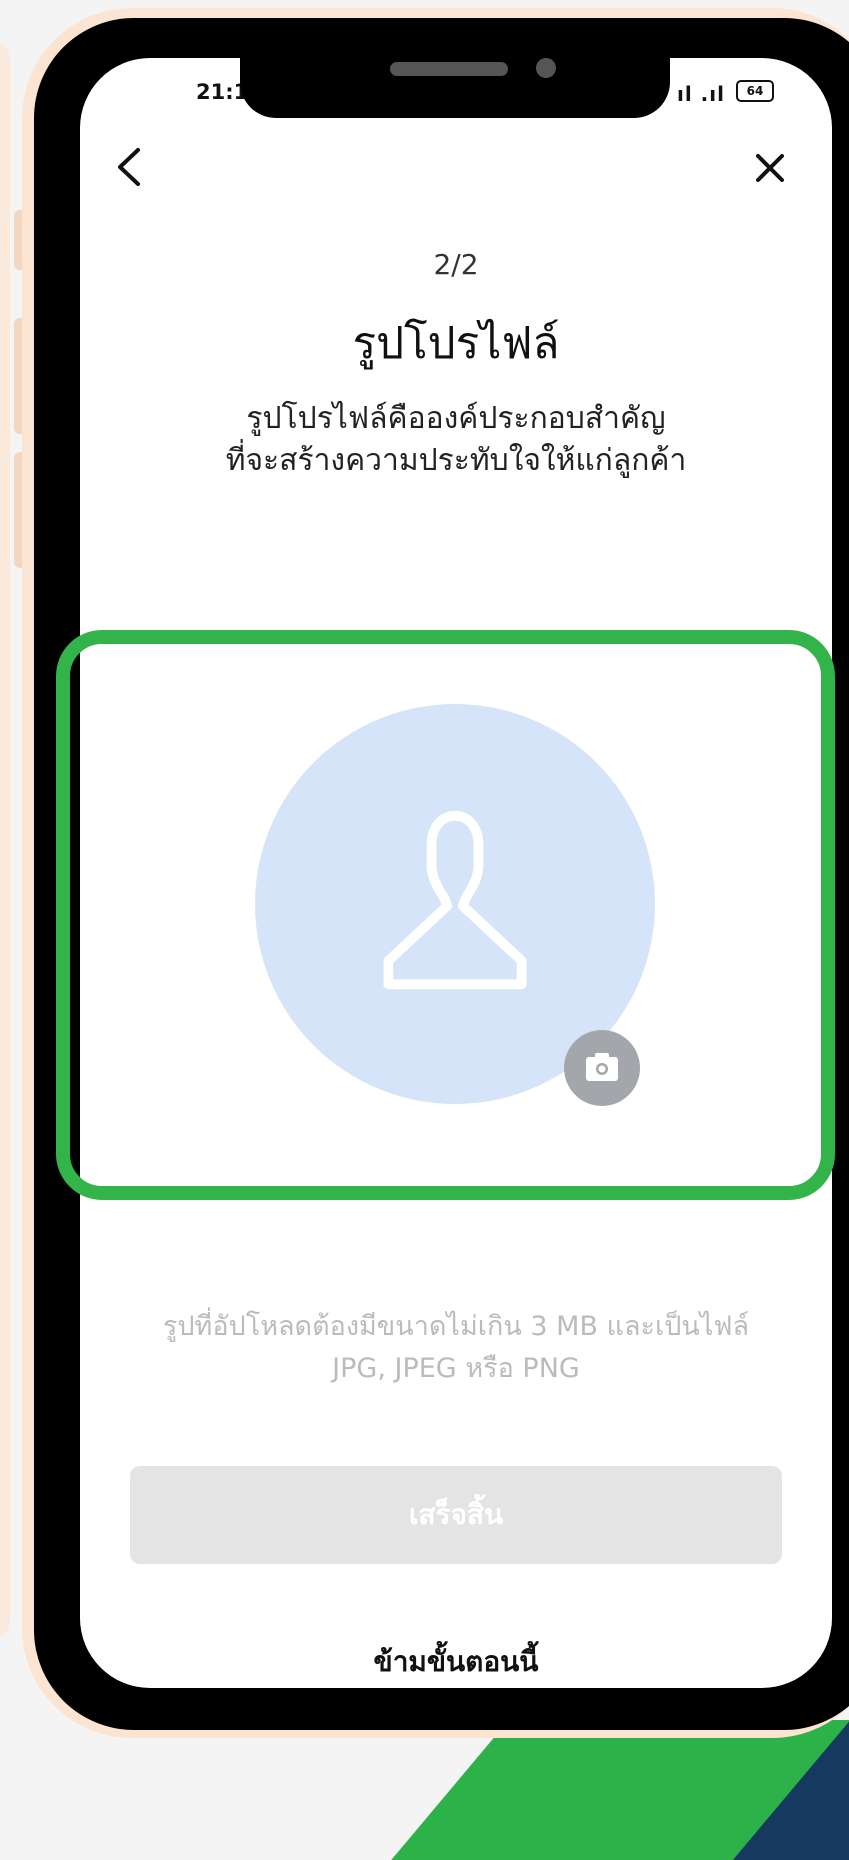 This screenshot has height=1860, width=849. What do you see at coordinates (456, 460) in the screenshot?
I see `subtitle-line: ที่จะสร้างความประทับใจให้แก่ลูกค้า` at bounding box center [456, 460].